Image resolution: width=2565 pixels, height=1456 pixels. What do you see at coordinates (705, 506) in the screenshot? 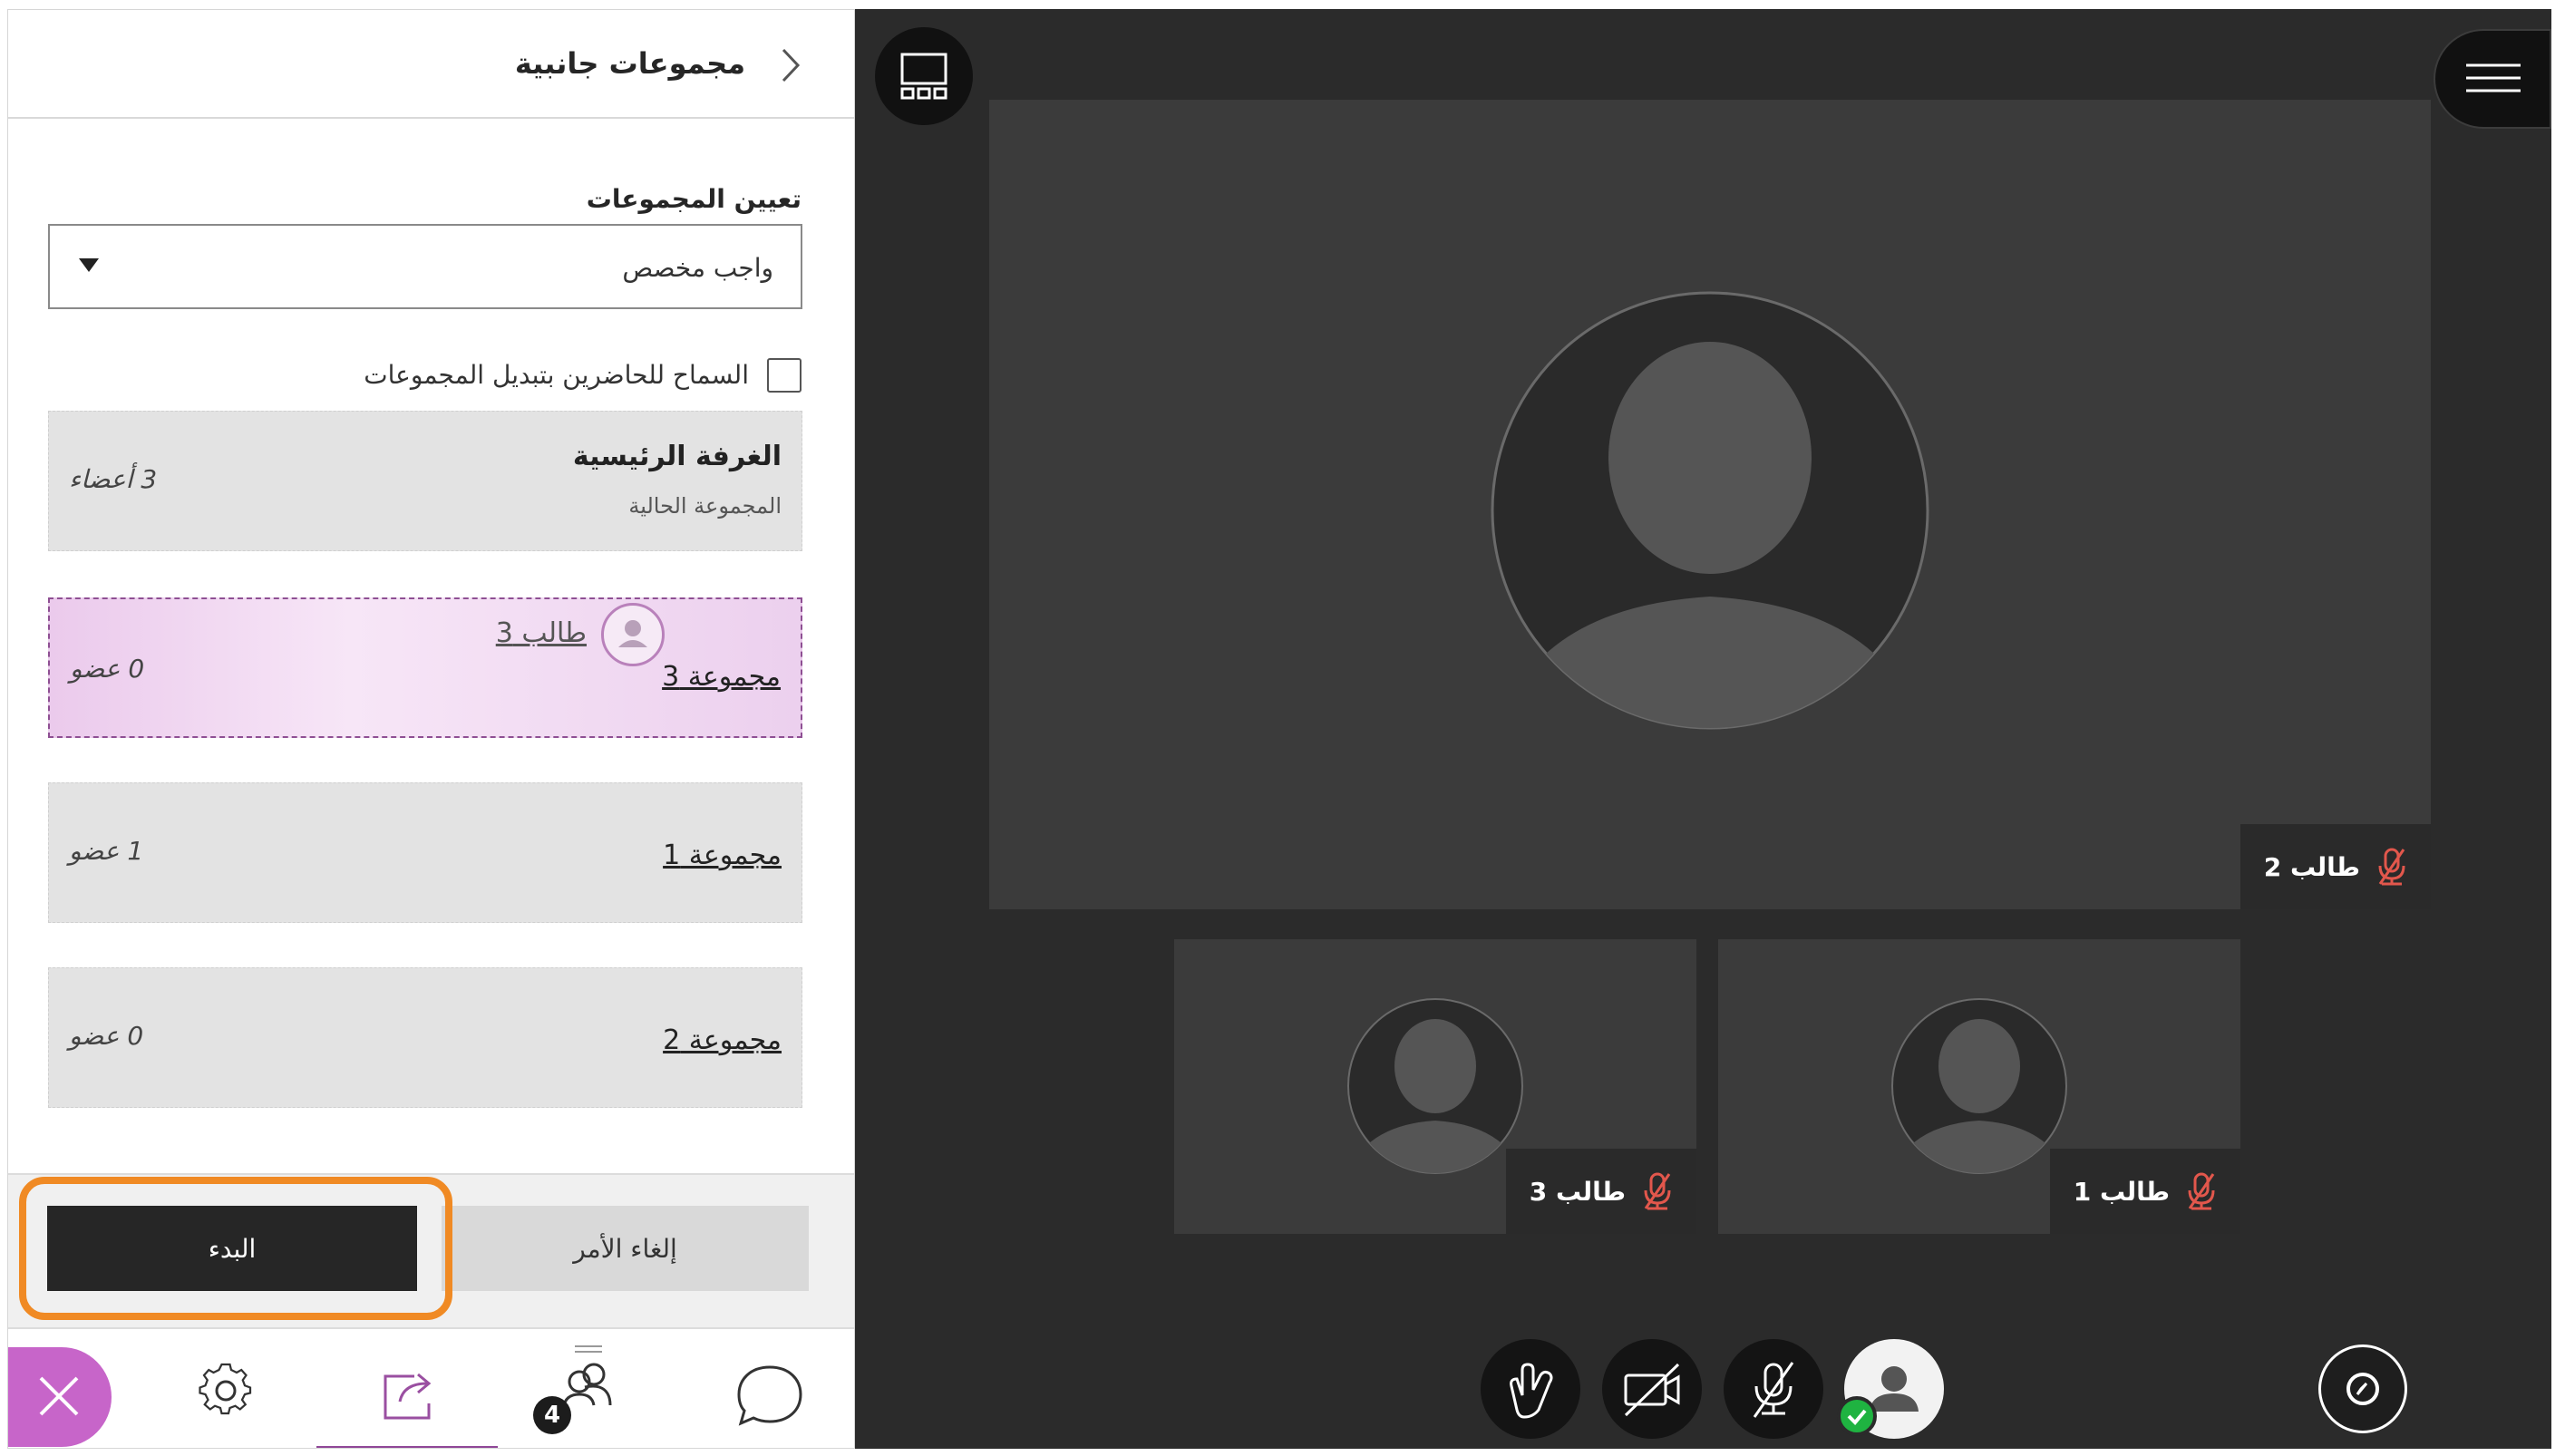
I see `main-room-sub: المجموعة الحالية` at bounding box center [705, 506].